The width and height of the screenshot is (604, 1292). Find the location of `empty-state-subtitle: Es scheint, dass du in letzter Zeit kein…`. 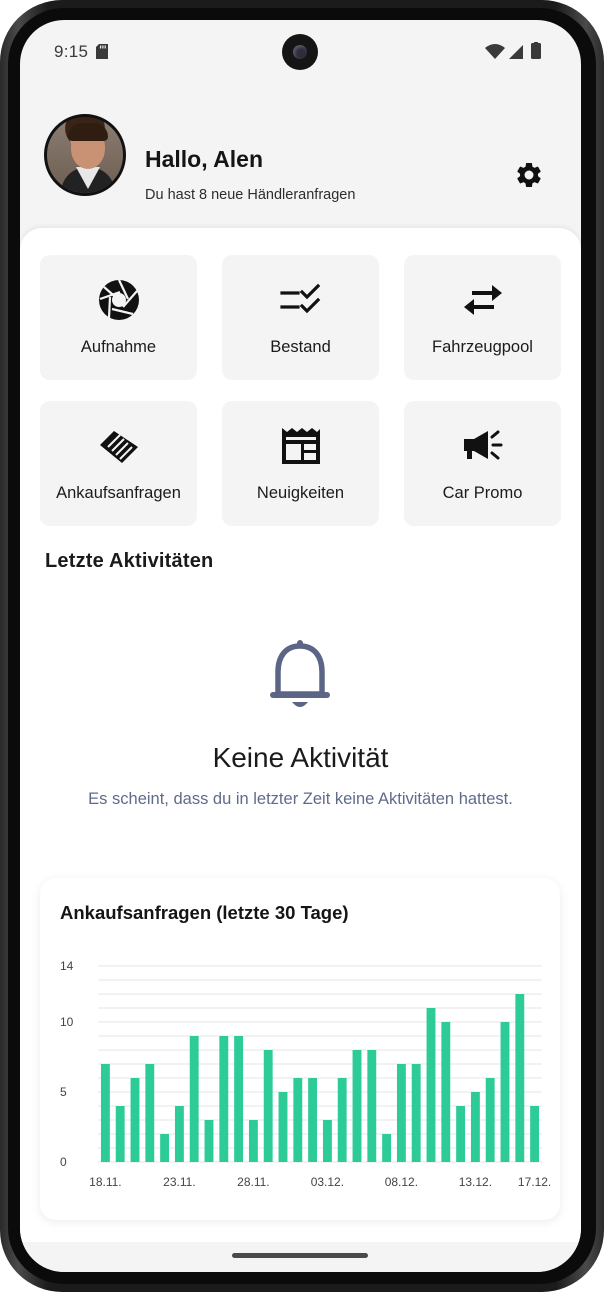

empty-state-subtitle: Es scheint, dass du in letzter Zeit kein… is located at coordinates (300, 799).